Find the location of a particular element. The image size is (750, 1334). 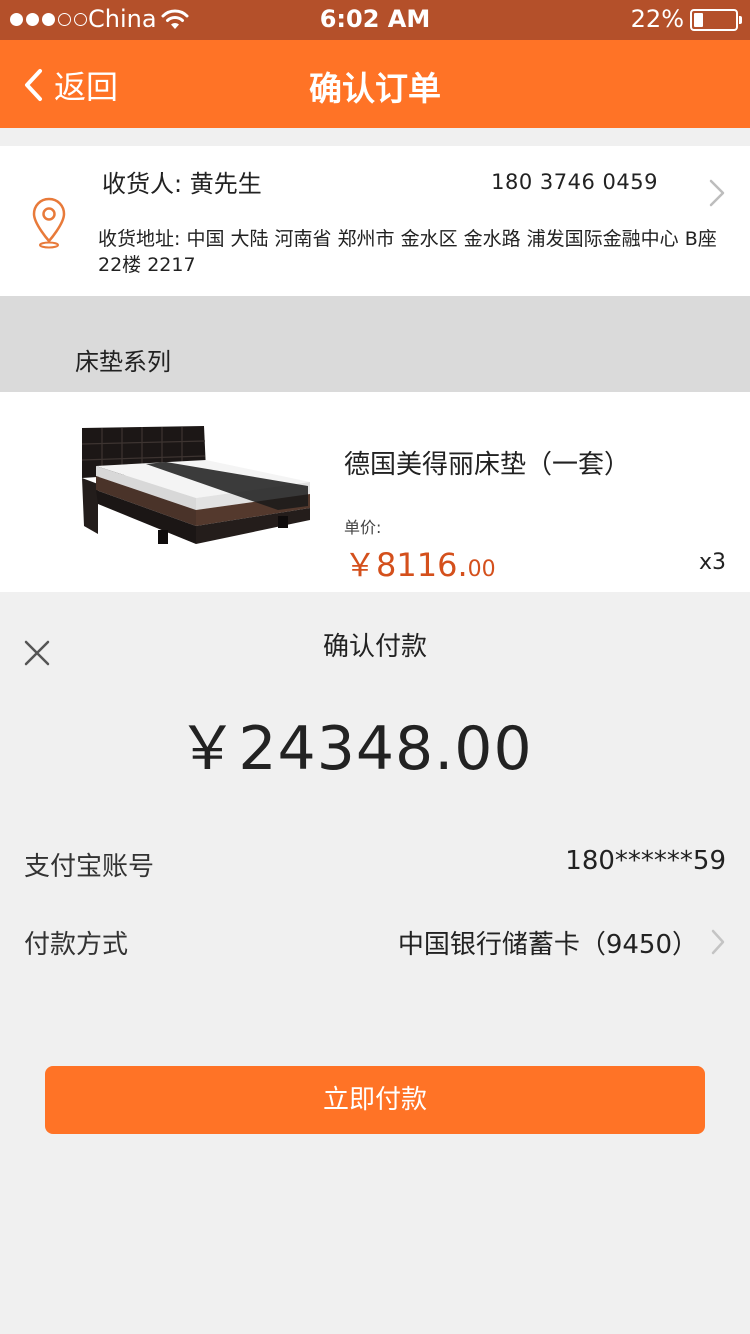

unit-price-decimal: 00 is located at coordinates (481, 569).